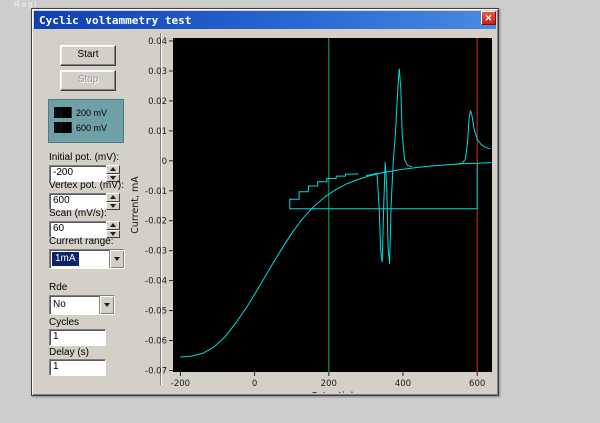  I want to click on vertex-pot-stepper, so click(113, 201).